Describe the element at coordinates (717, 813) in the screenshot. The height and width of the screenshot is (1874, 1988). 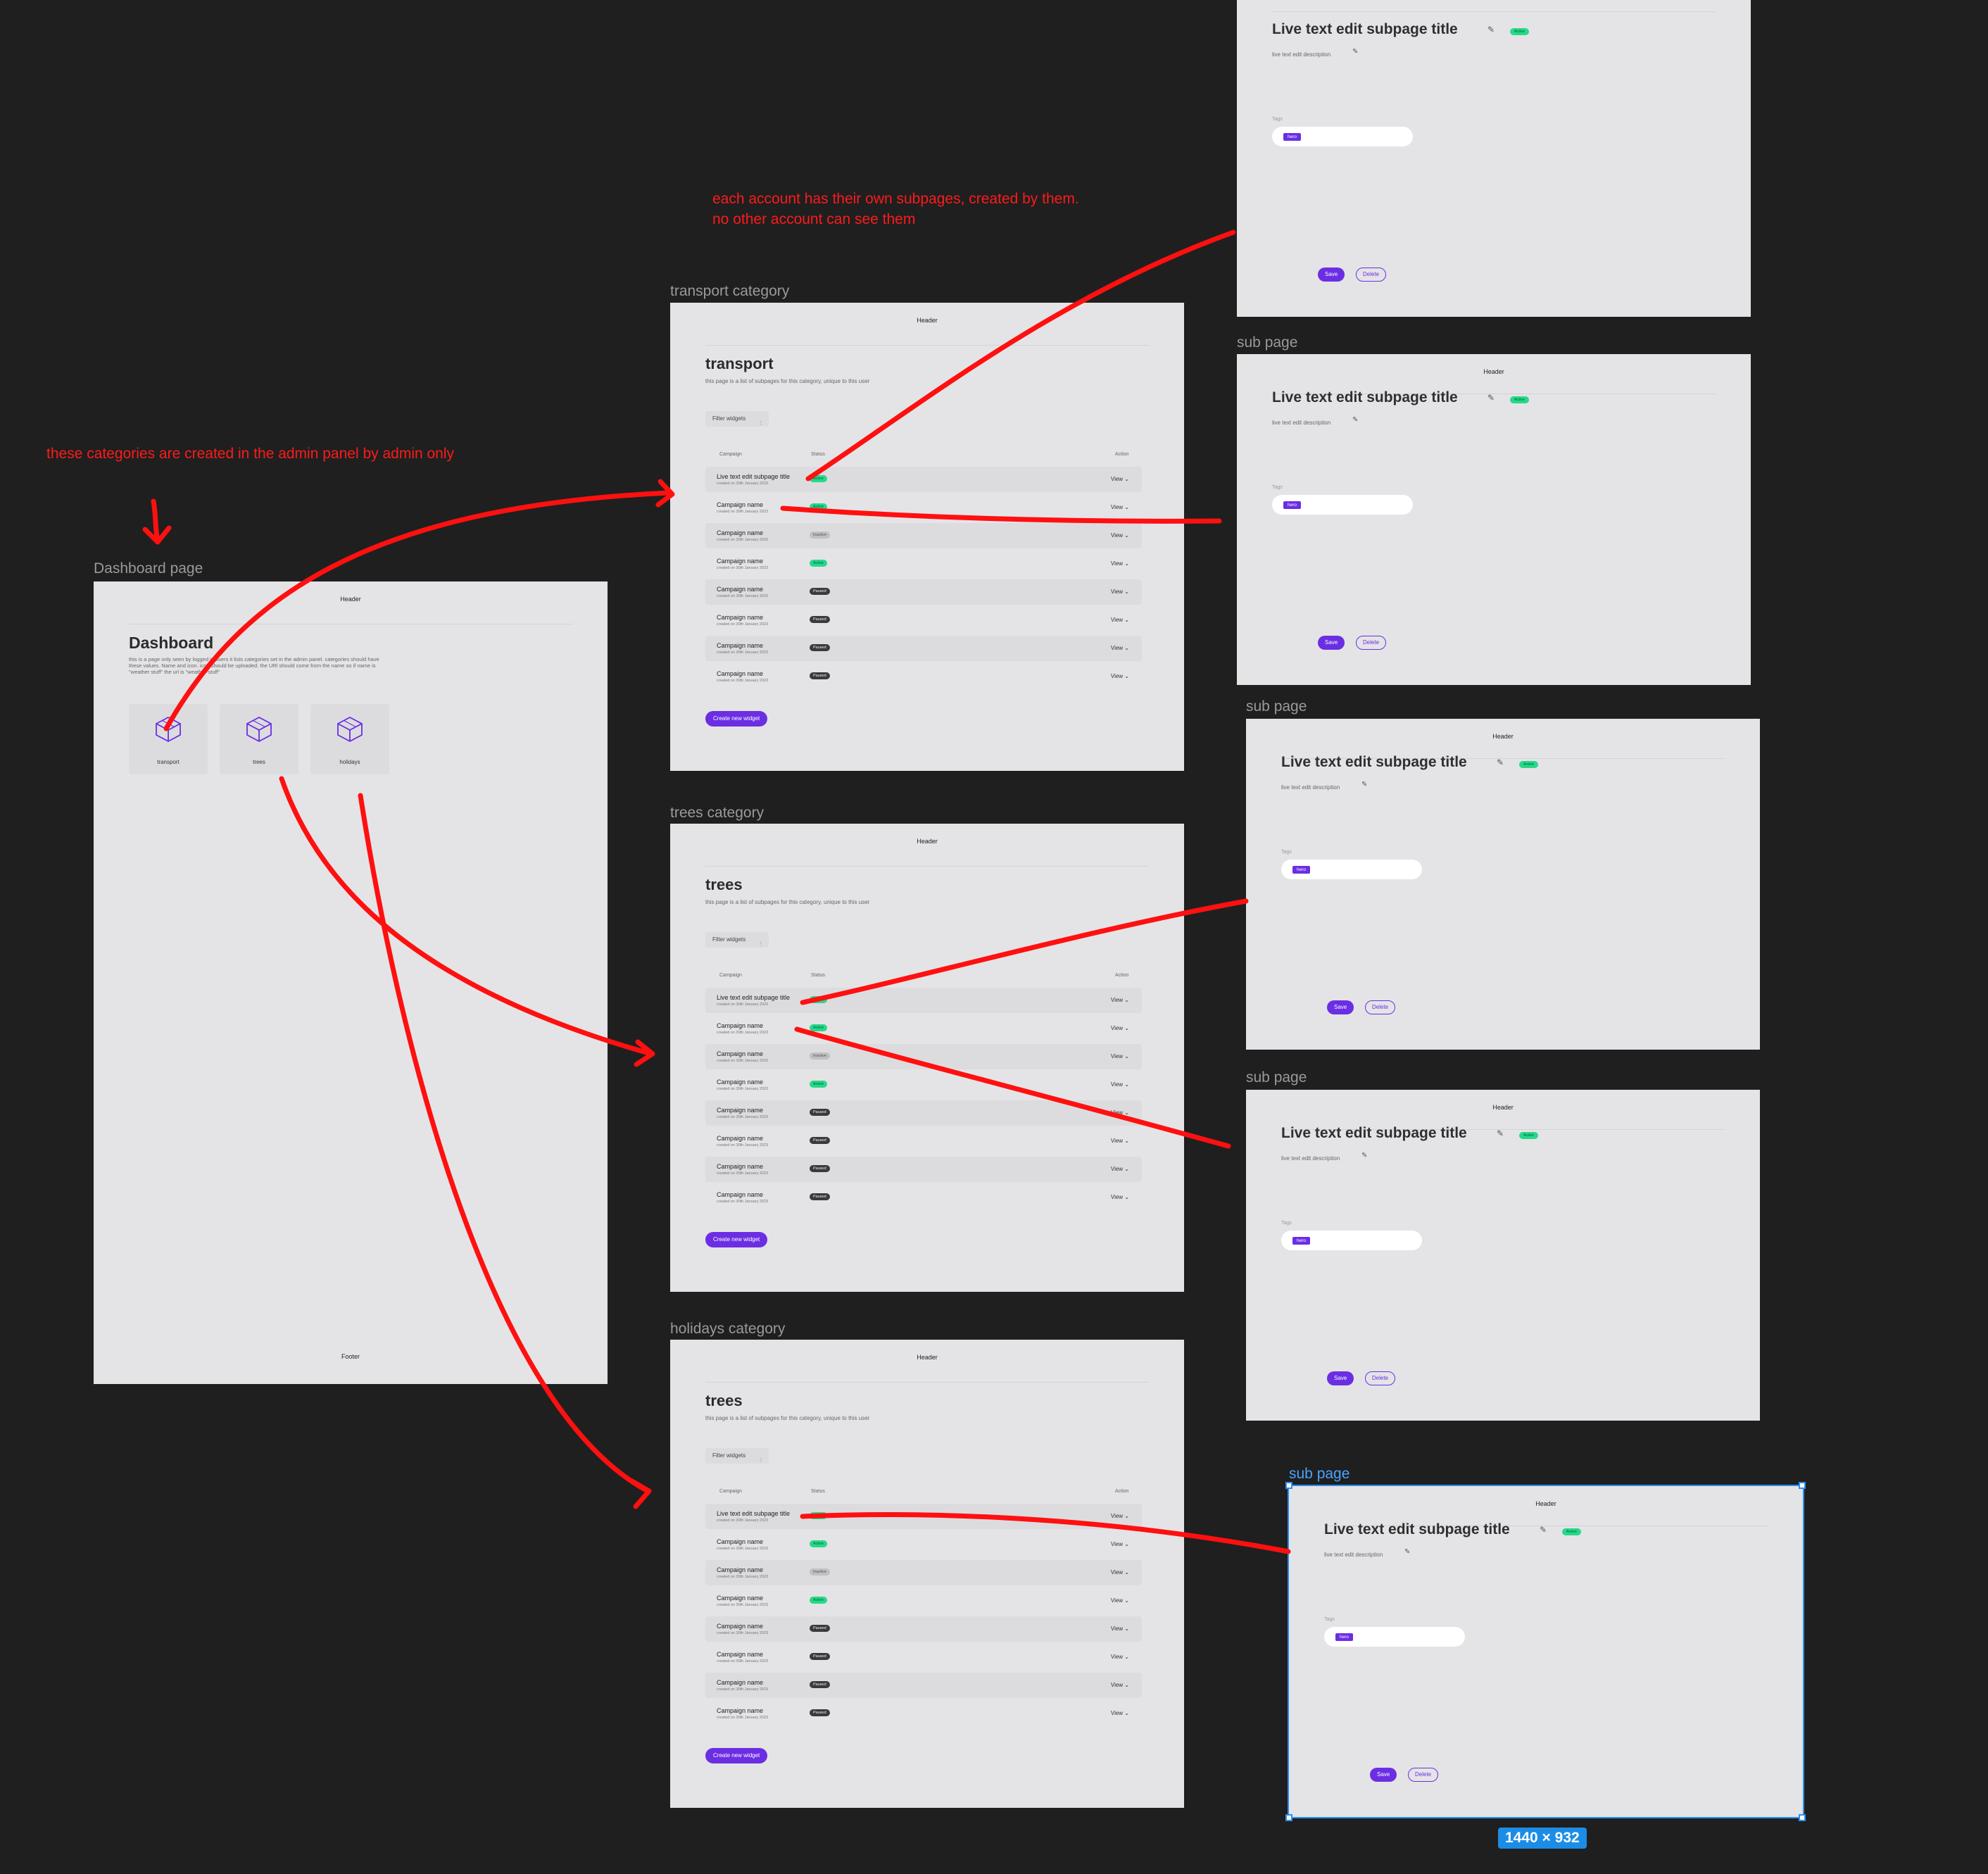
I see `category-frame-label: trees category` at that location.